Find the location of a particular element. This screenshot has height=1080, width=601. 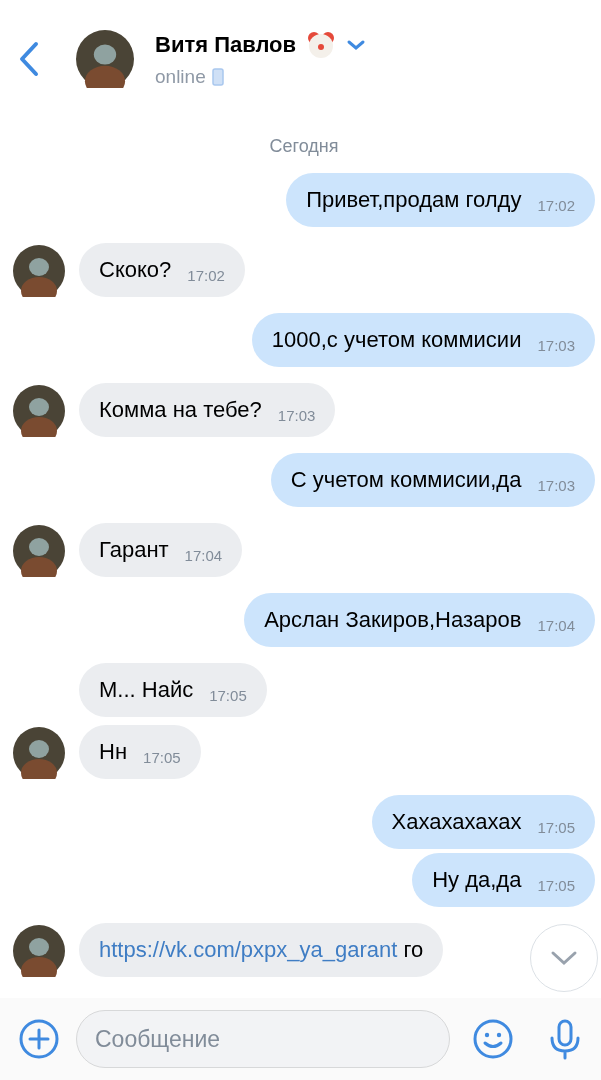

smiley-icon is located at coordinates (493, 1039).